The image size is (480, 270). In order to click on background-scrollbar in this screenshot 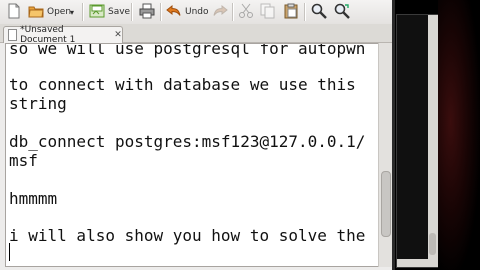, I will do `click(433, 140)`.